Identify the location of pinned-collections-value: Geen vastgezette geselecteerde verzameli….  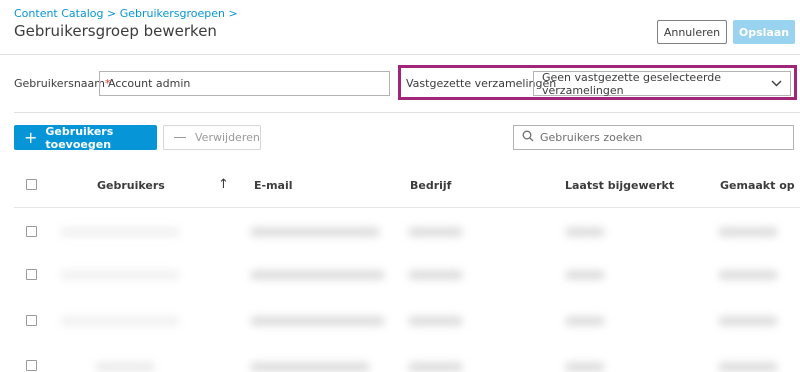
(632, 83).